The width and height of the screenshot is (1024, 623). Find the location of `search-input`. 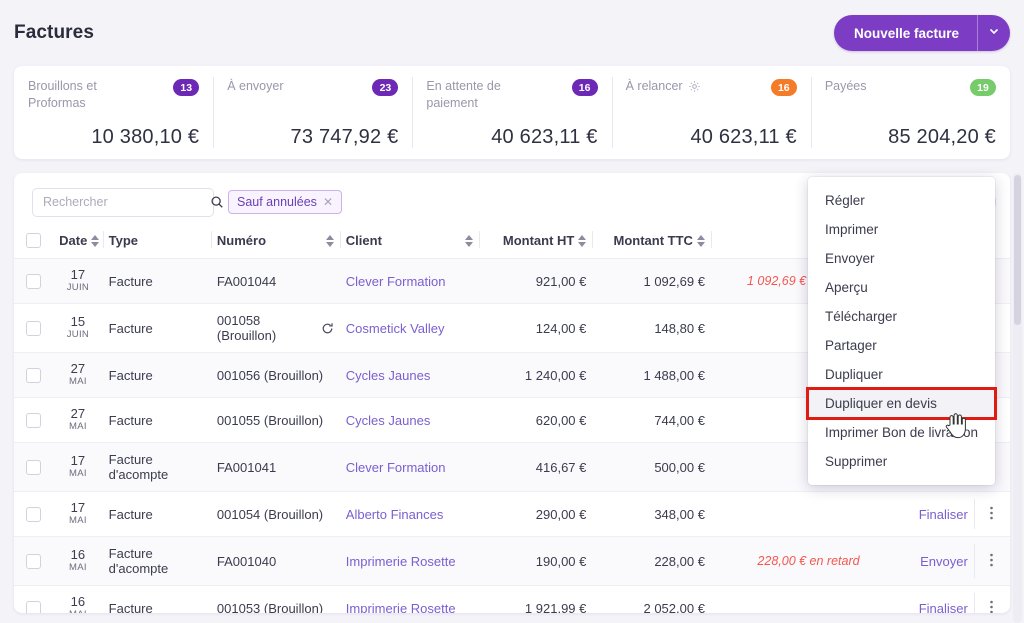

search-input is located at coordinates (123, 202).